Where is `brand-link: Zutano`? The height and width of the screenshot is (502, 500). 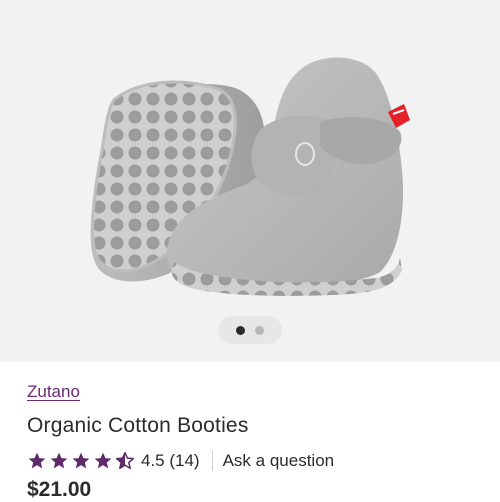 brand-link: Zutano is located at coordinates (53, 392).